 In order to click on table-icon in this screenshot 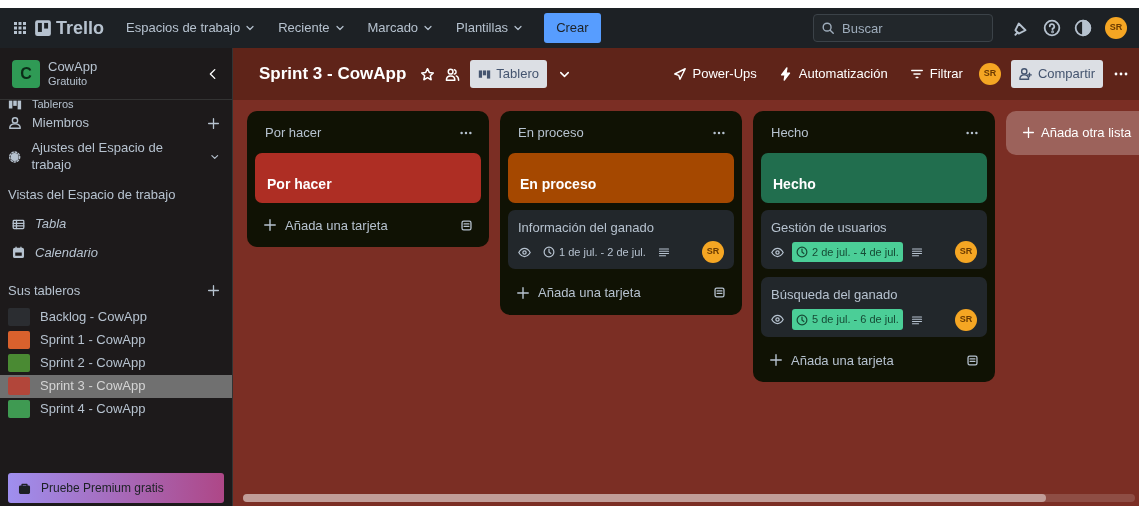, I will do `click(18, 224)`.